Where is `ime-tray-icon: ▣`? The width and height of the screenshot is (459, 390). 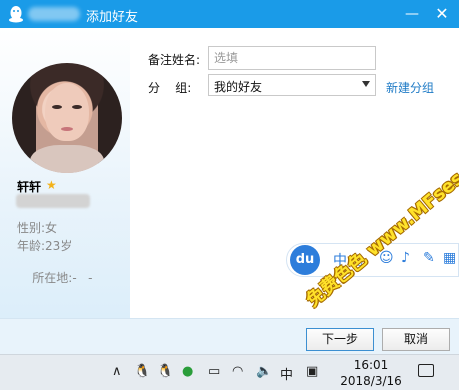
ime-tray-icon: ▣ is located at coordinates (312, 371).